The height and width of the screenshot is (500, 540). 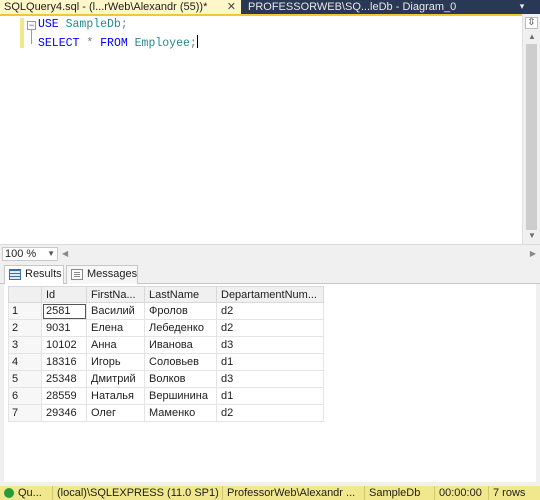 I want to click on table-row: 2 9031 Елена Лебеденко d2, so click(x=166, y=328).